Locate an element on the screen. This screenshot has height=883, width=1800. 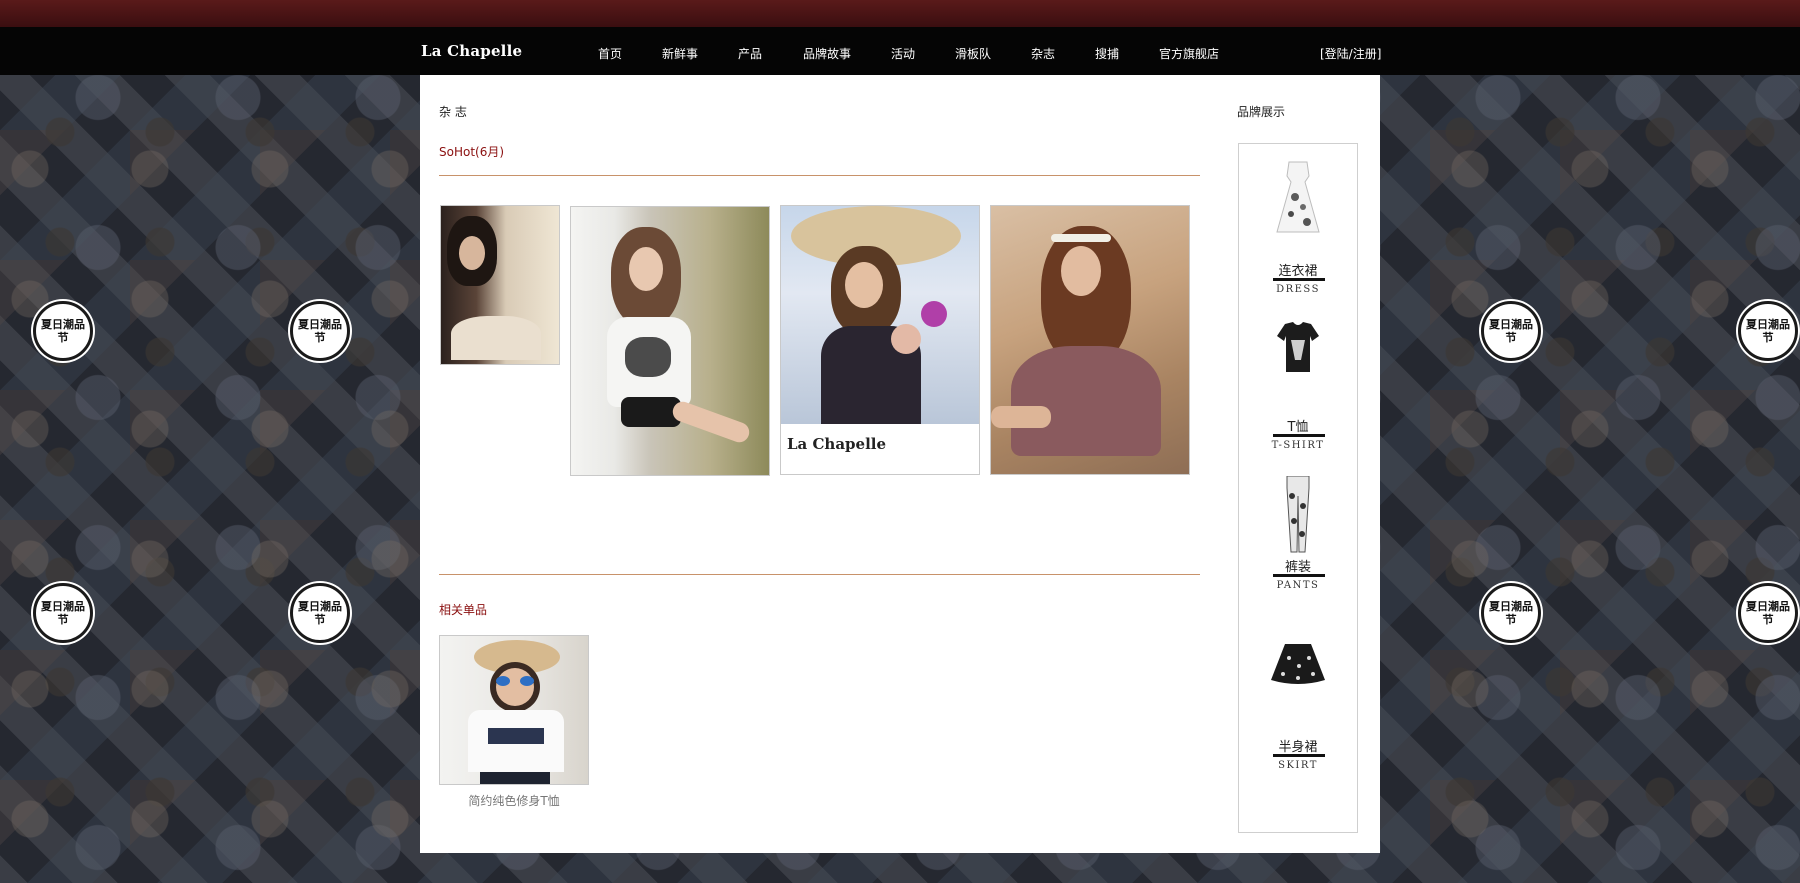
dress-icon is located at coordinates (1298, 197).